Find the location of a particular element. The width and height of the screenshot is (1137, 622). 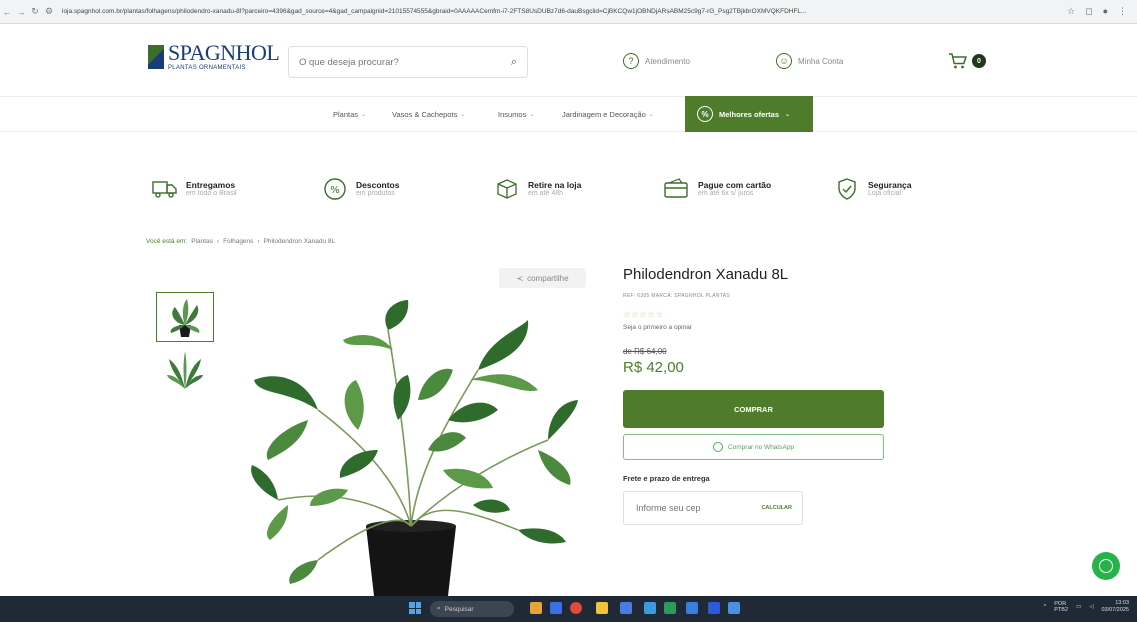

product-main-image is located at coordinates (413, 448).